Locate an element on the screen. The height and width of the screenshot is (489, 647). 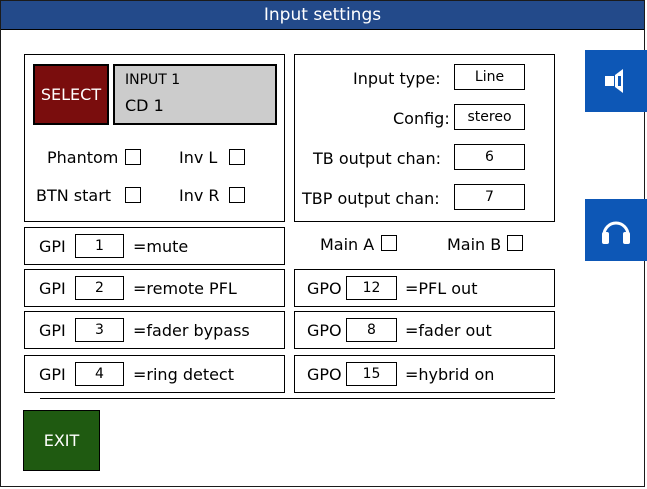
headphones-button is located at coordinates (616, 230).